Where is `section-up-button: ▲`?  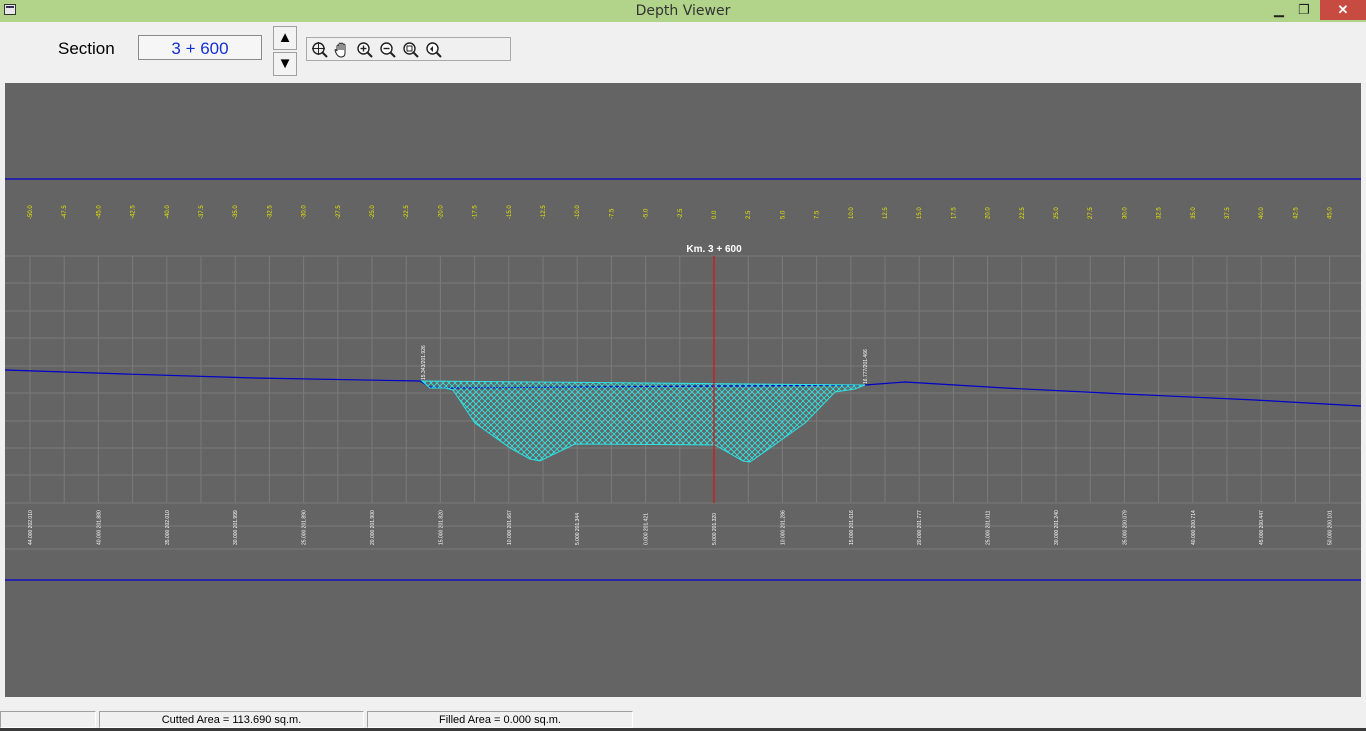 section-up-button: ▲ is located at coordinates (285, 38).